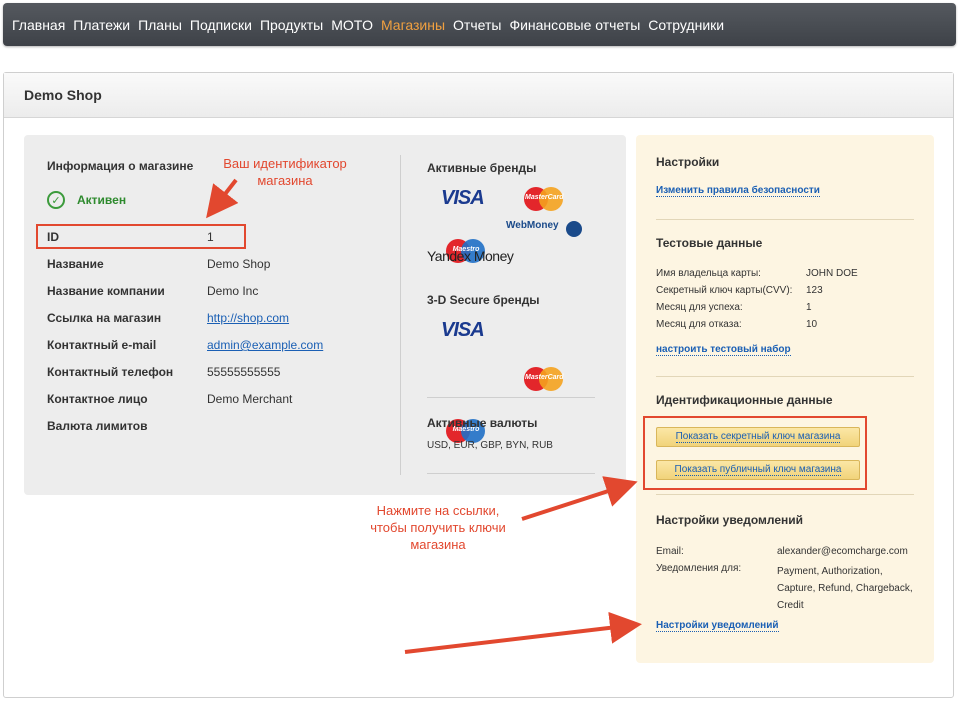  I want to click on arrow-to-id, so click(222, 198).